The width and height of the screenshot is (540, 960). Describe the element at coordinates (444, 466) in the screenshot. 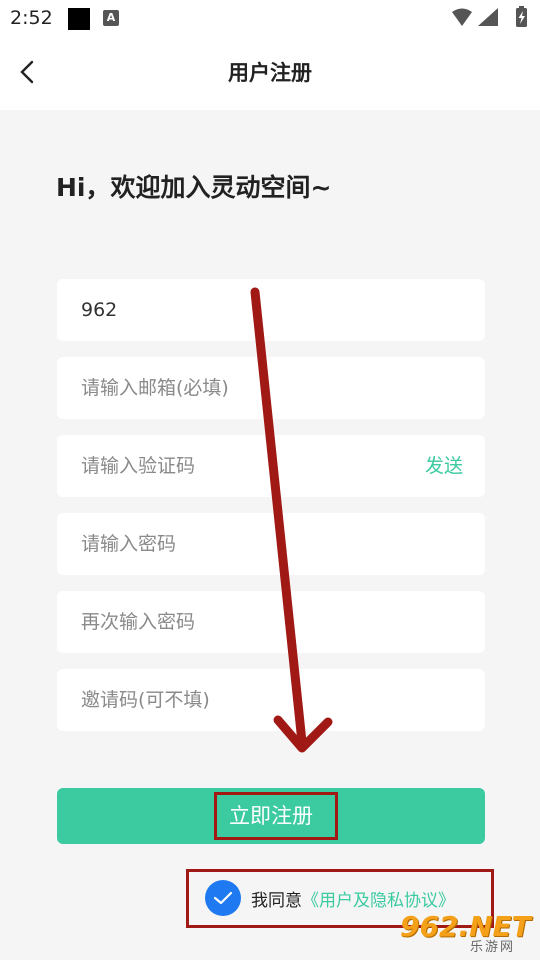

I see `send-code-button: 发送` at that location.